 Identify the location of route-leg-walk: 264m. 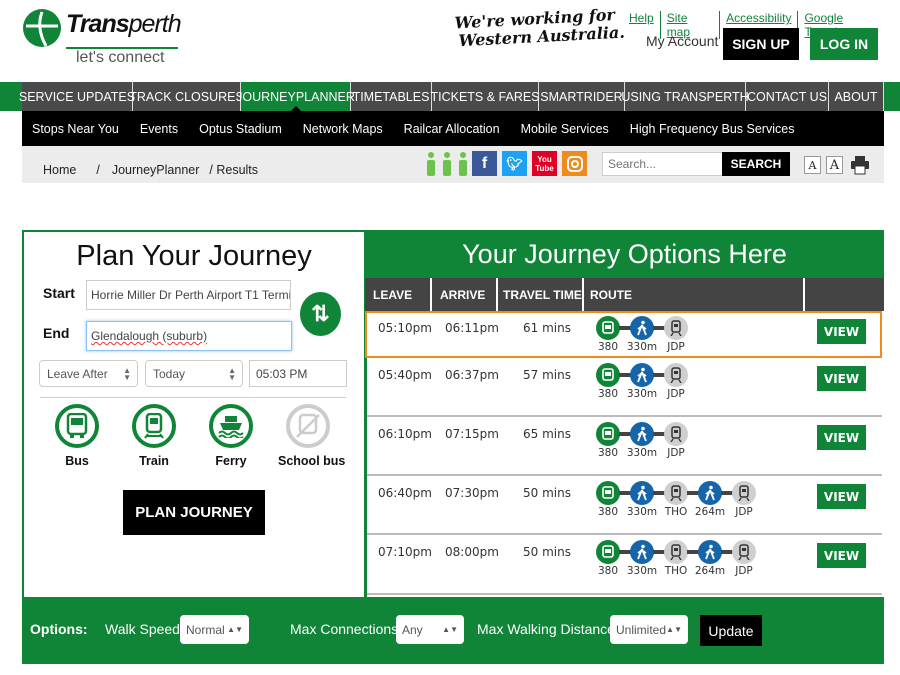
(710, 499).